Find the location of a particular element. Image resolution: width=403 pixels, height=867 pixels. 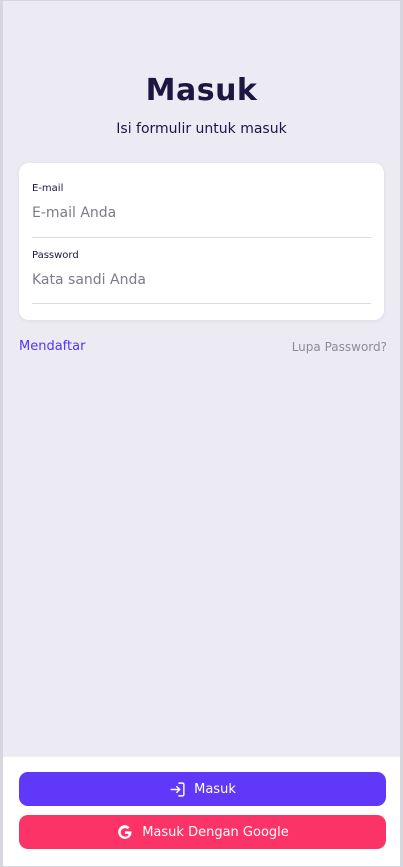

register-link: Mendaftar is located at coordinates (52, 346).